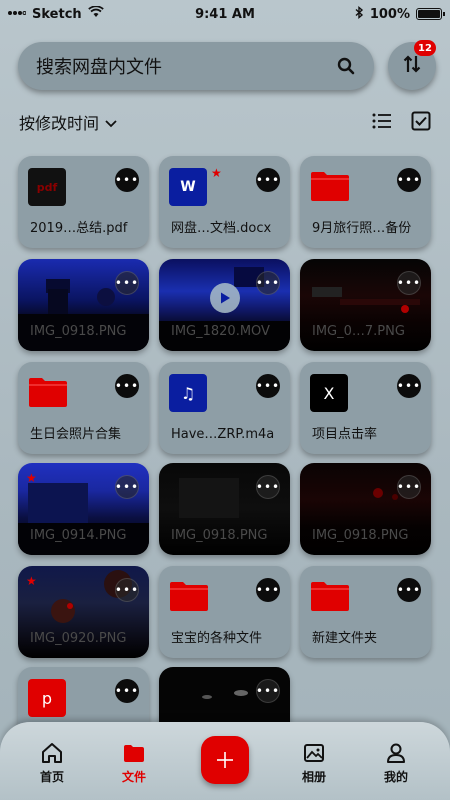 This screenshot has height=800, width=450. What do you see at coordinates (389, 14) in the screenshot?
I see `battery-percent: 100%` at bounding box center [389, 14].